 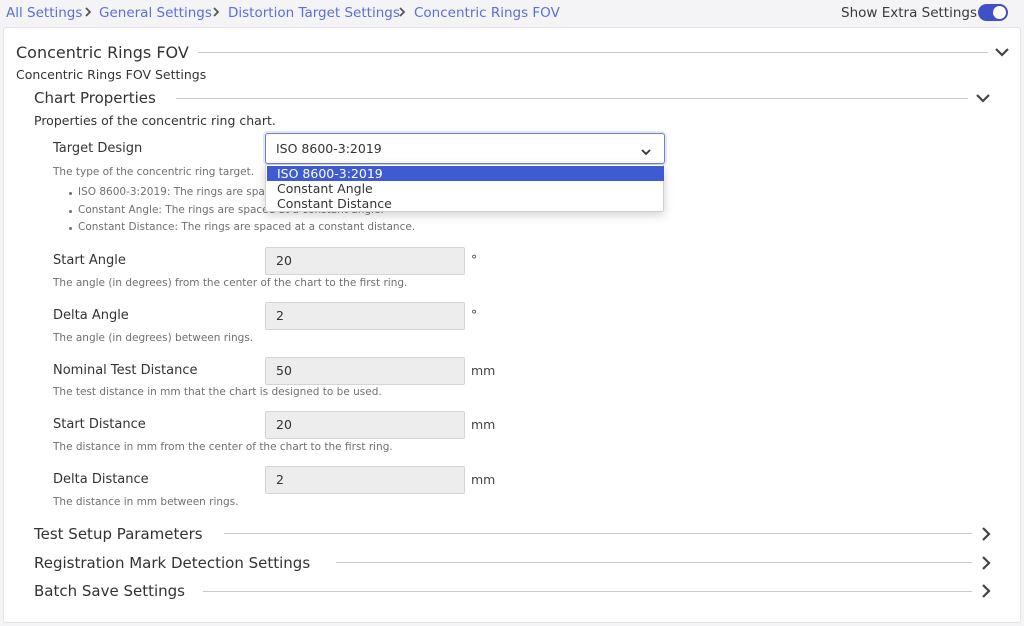 What do you see at coordinates (95, 98) in the screenshot?
I see `chart-properties-title: Chart Properties` at bounding box center [95, 98].